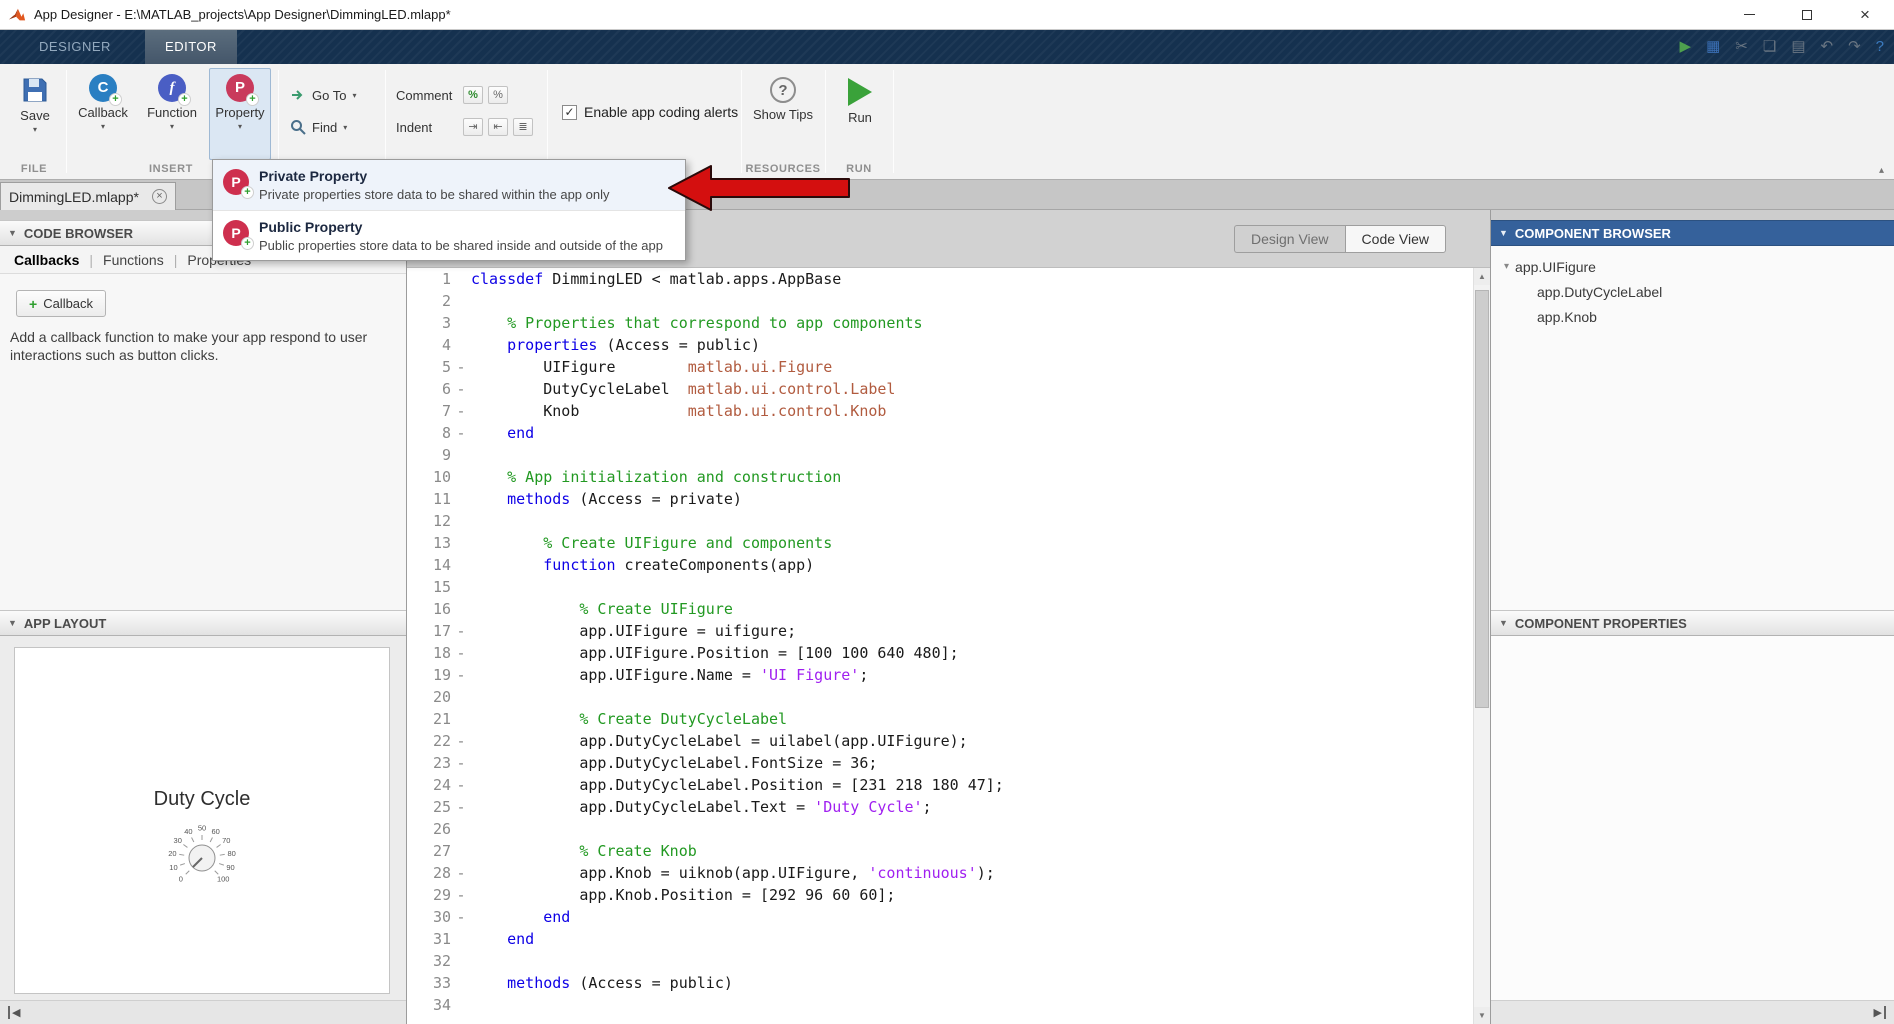  I want to click on show-tips-button: ? Show Tips, so click(783, 114).